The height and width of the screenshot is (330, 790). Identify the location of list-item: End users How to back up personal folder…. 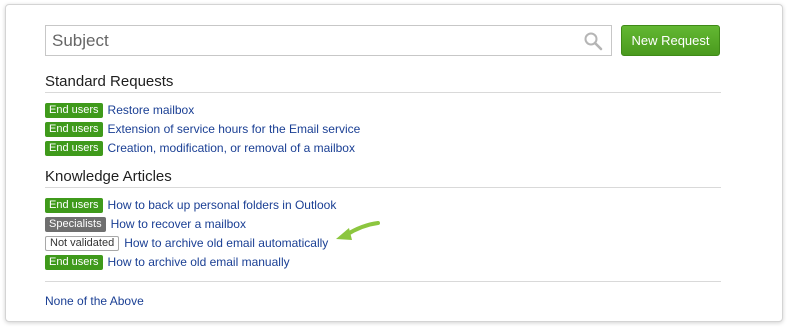
(190, 205).